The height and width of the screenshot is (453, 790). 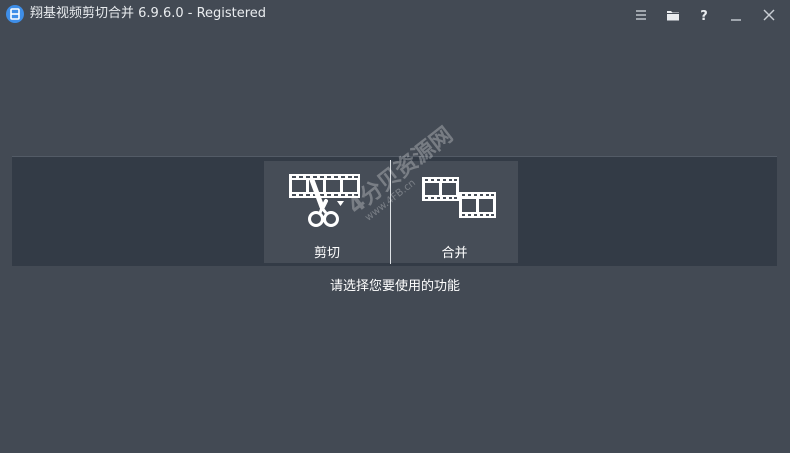 I want to click on help-icon: ?, so click(x=704, y=16).